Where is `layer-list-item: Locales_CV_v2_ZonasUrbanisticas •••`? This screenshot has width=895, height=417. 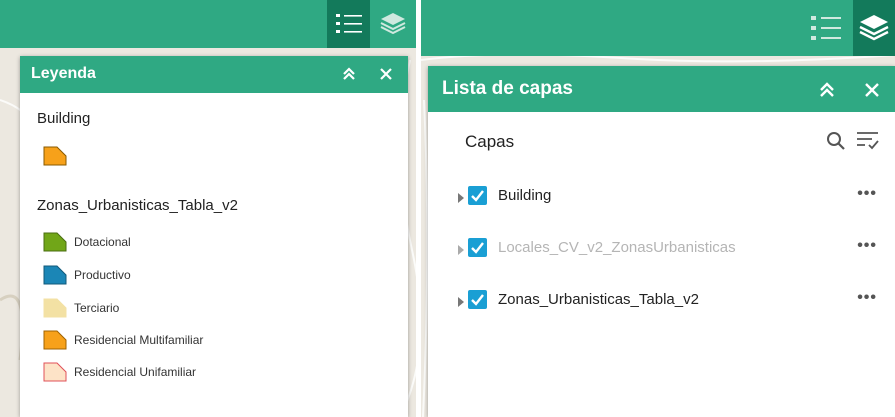 layer-list-item: Locales_CV_v2_ZonasUrbanisticas ••• is located at coordinates (676, 248).